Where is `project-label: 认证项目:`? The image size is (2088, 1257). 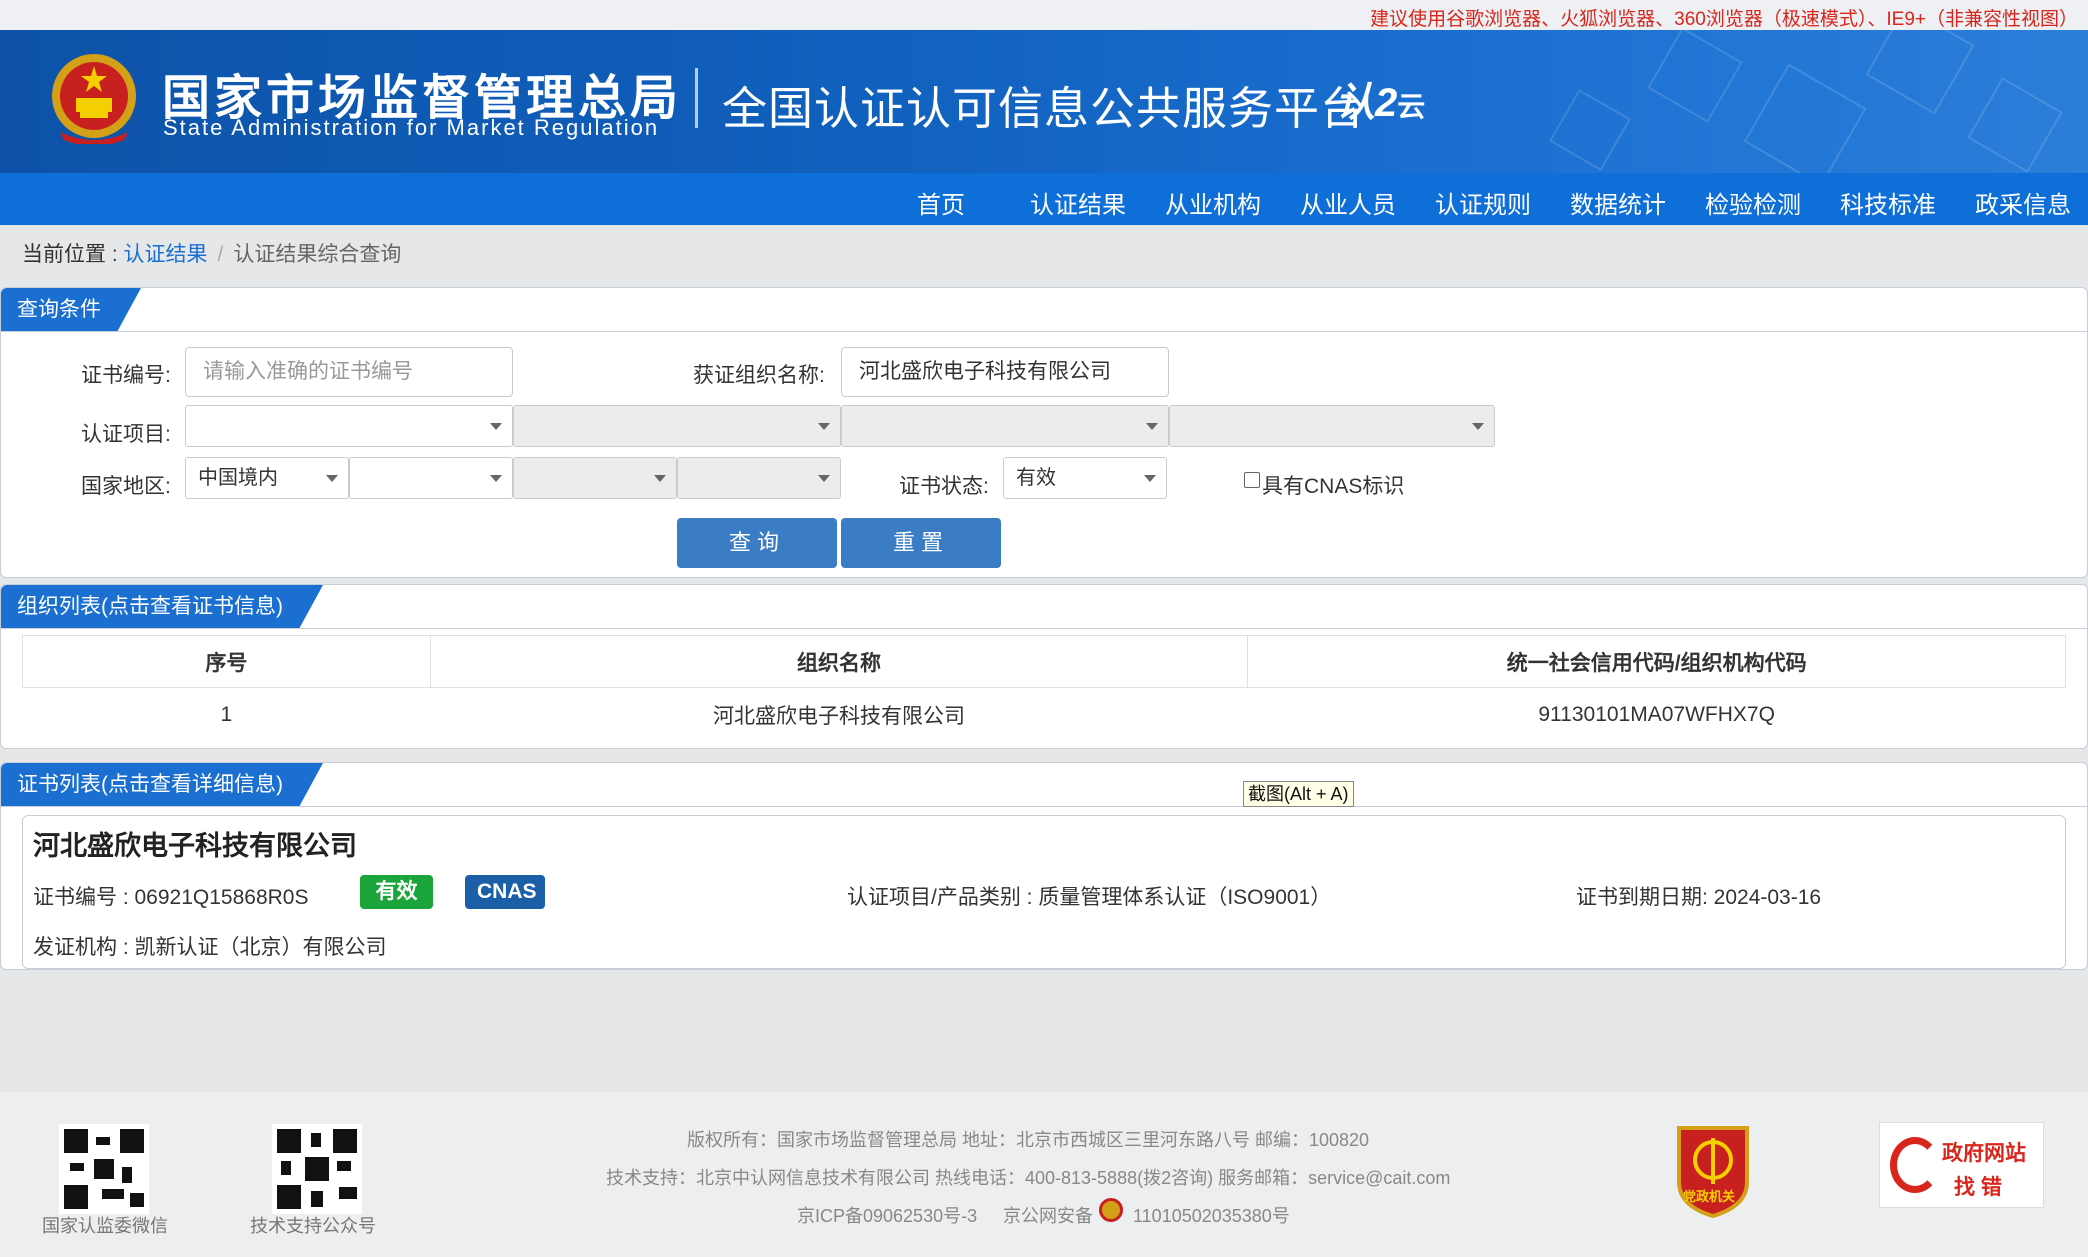 project-label: 认证项目: is located at coordinates (126, 434).